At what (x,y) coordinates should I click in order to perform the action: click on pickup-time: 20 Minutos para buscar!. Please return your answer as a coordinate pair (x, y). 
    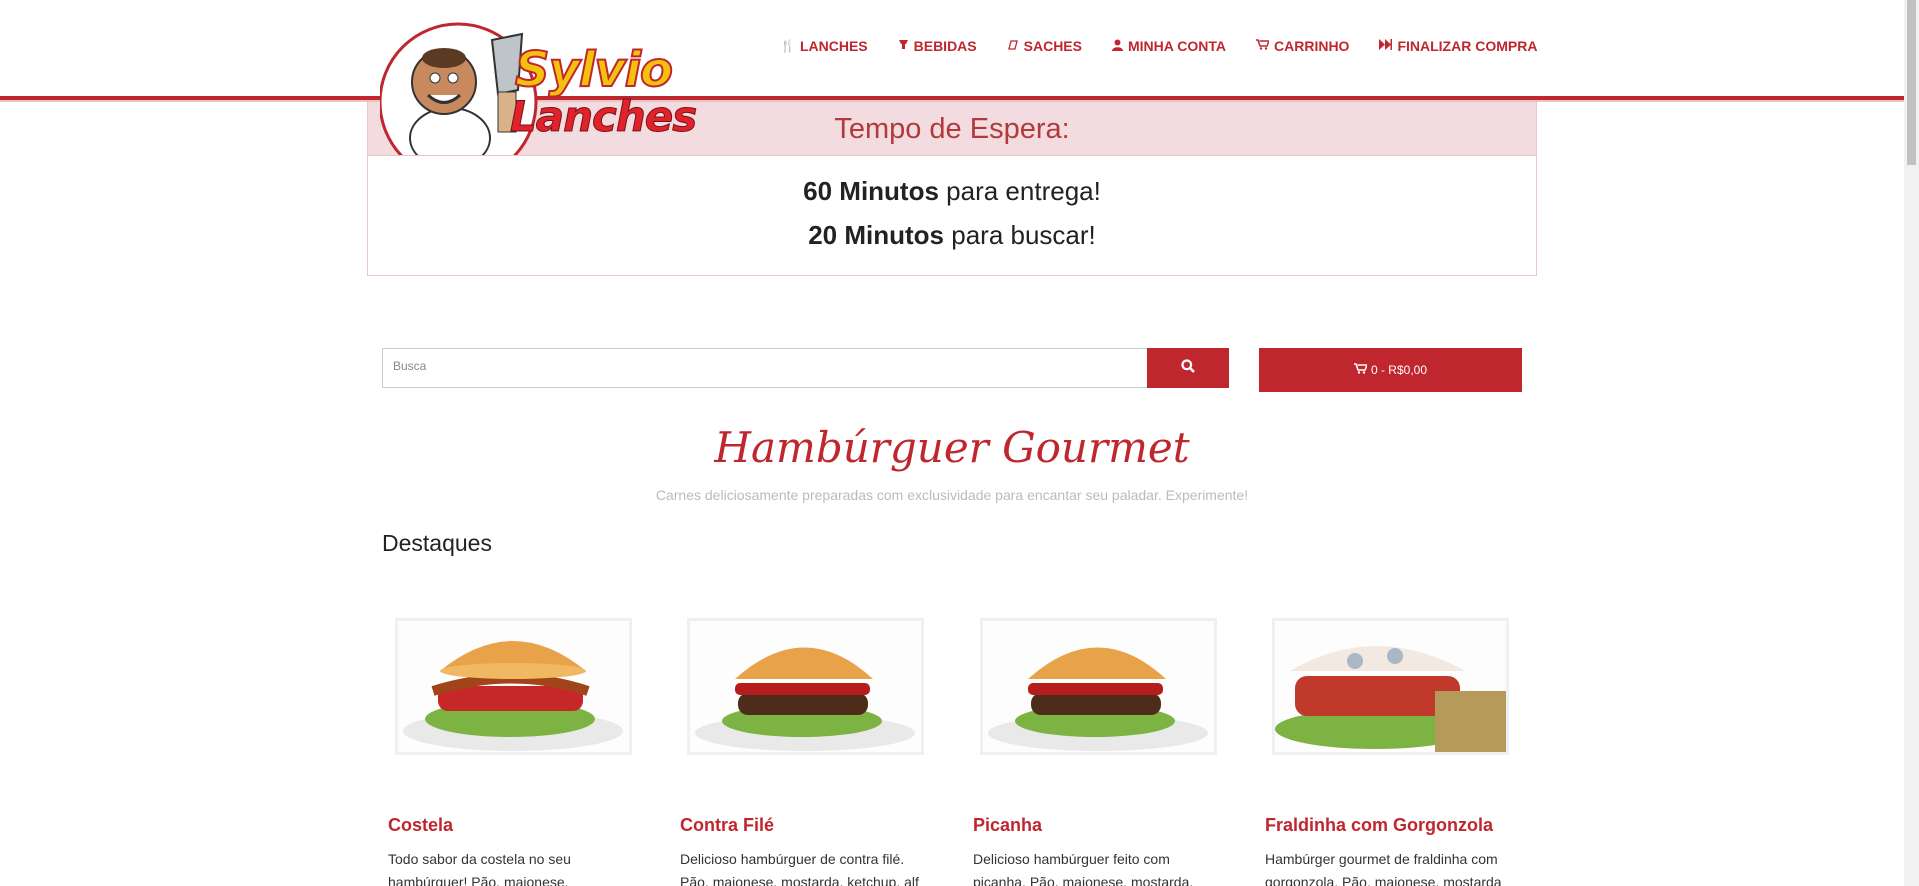
    Looking at the image, I should click on (952, 235).